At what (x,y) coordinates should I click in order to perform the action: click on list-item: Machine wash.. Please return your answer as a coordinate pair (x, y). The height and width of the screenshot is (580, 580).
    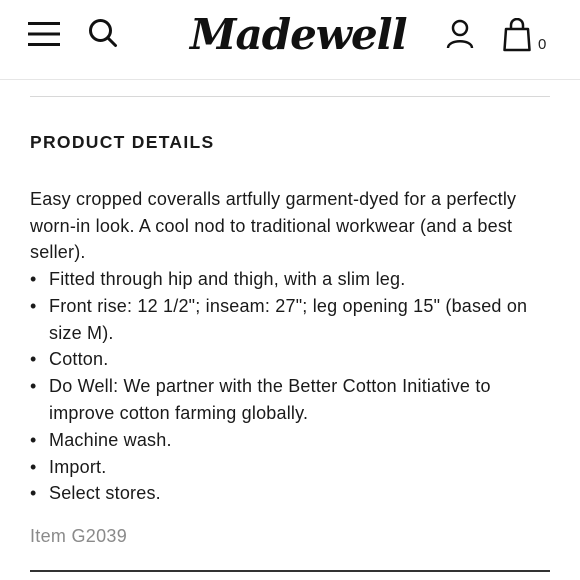
    Looking at the image, I should click on (293, 440).